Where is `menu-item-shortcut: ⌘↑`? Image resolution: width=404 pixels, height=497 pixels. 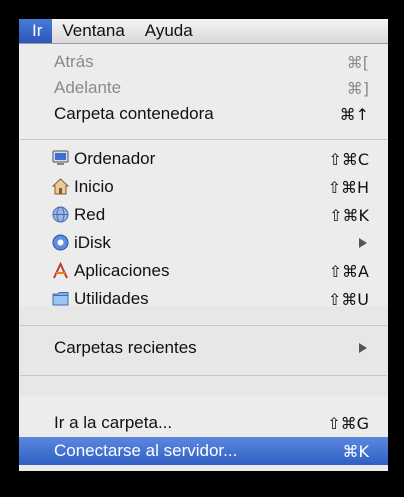
menu-item-shortcut: ⌘↑ is located at coordinates (354, 114).